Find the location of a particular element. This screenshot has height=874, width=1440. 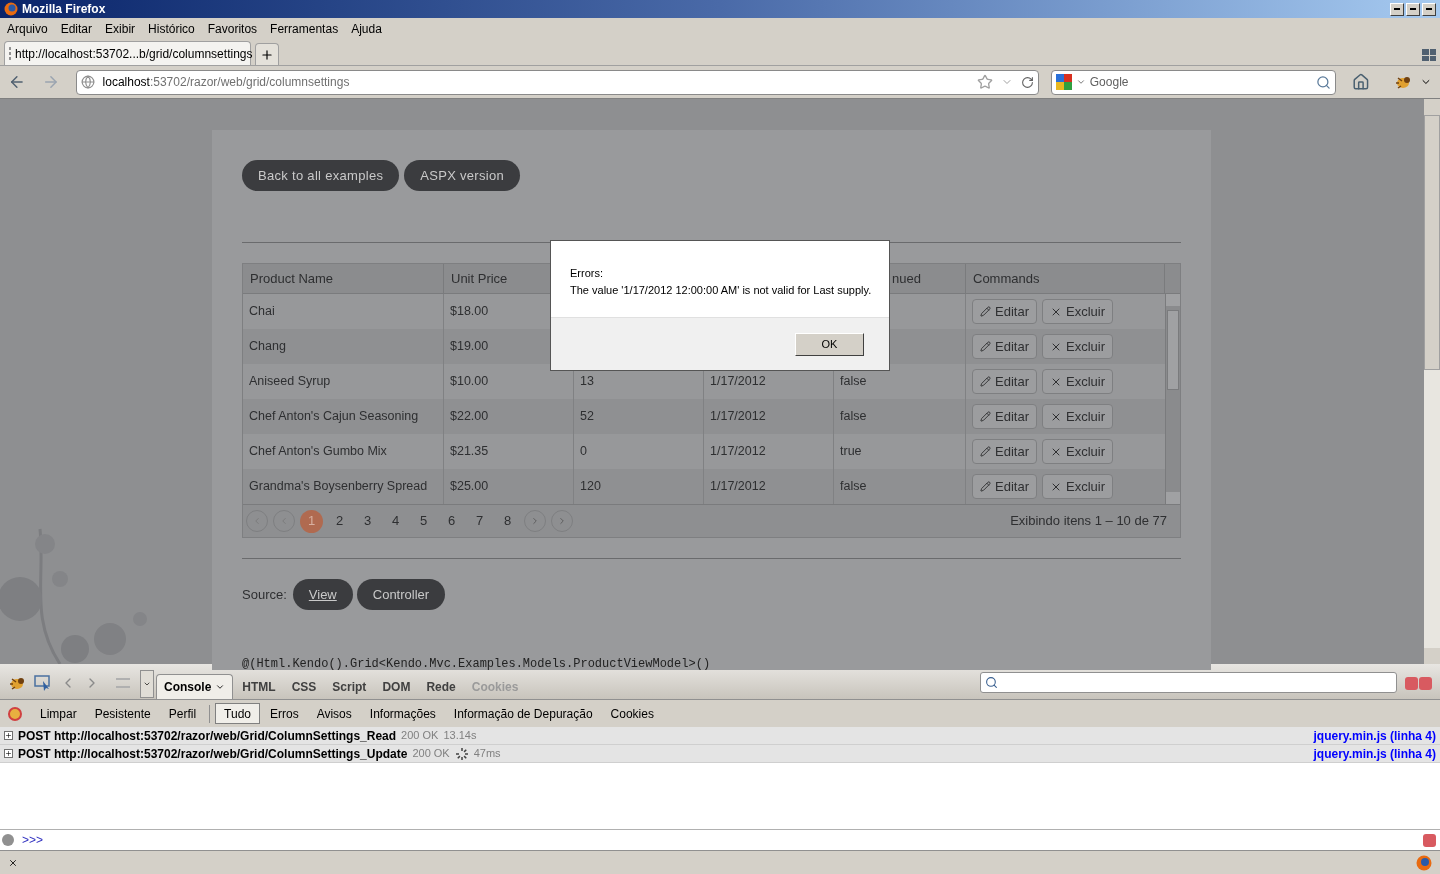

source-button: Controller is located at coordinates (401, 594).